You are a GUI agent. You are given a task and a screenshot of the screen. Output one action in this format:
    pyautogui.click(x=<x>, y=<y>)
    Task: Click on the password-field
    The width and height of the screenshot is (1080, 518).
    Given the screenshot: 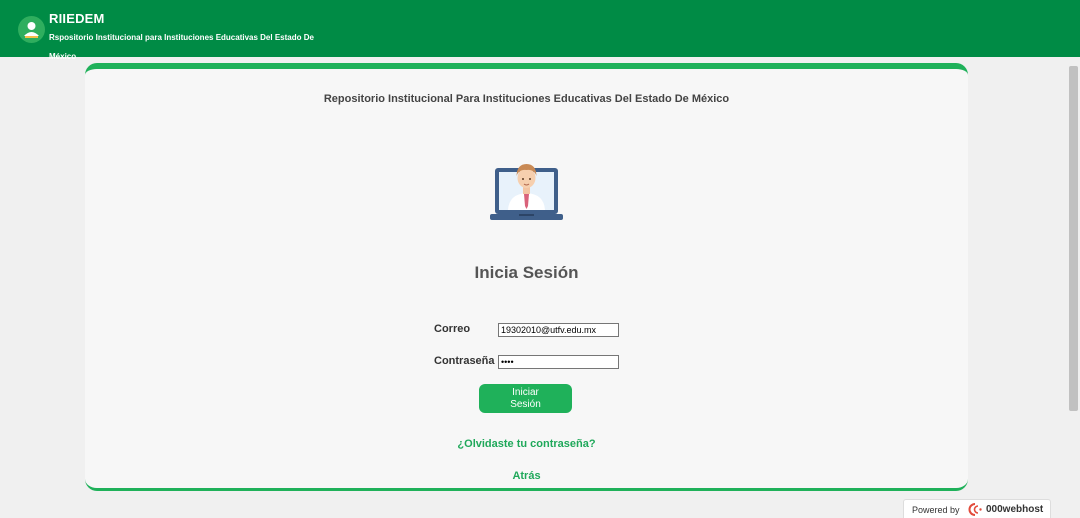 What is the action you would take?
    pyautogui.click(x=558, y=362)
    